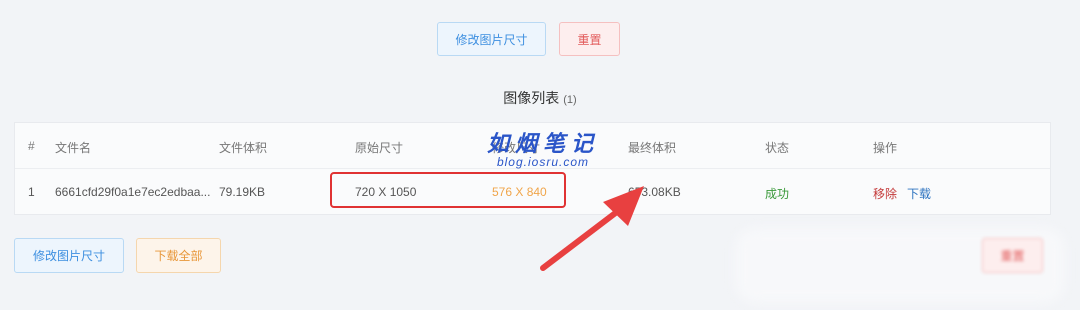 Image resolution: width=1080 pixels, height=310 pixels. What do you see at coordinates (178, 255) in the screenshot?
I see `download-all-button: 下载全部` at bounding box center [178, 255].